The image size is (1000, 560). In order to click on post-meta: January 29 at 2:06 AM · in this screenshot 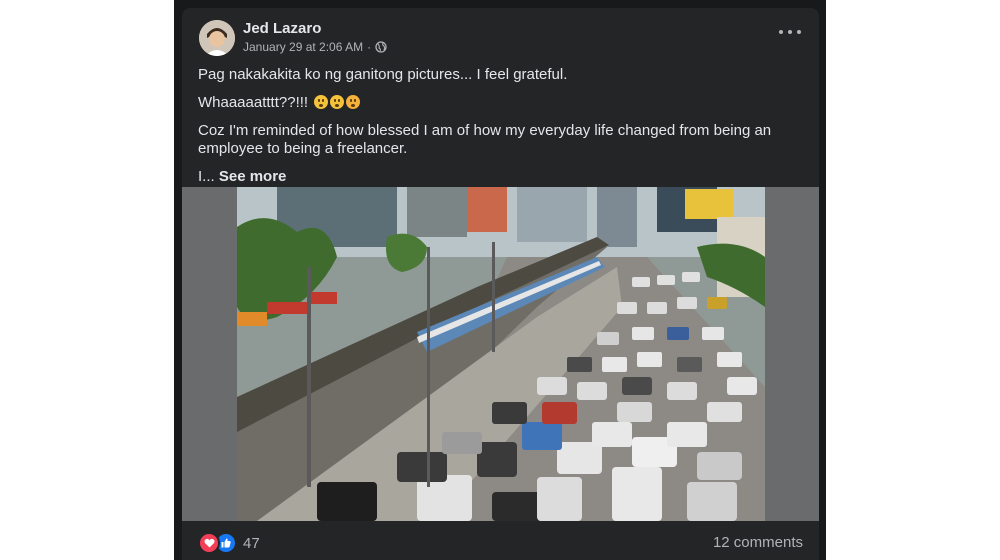, I will do `click(315, 47)`.